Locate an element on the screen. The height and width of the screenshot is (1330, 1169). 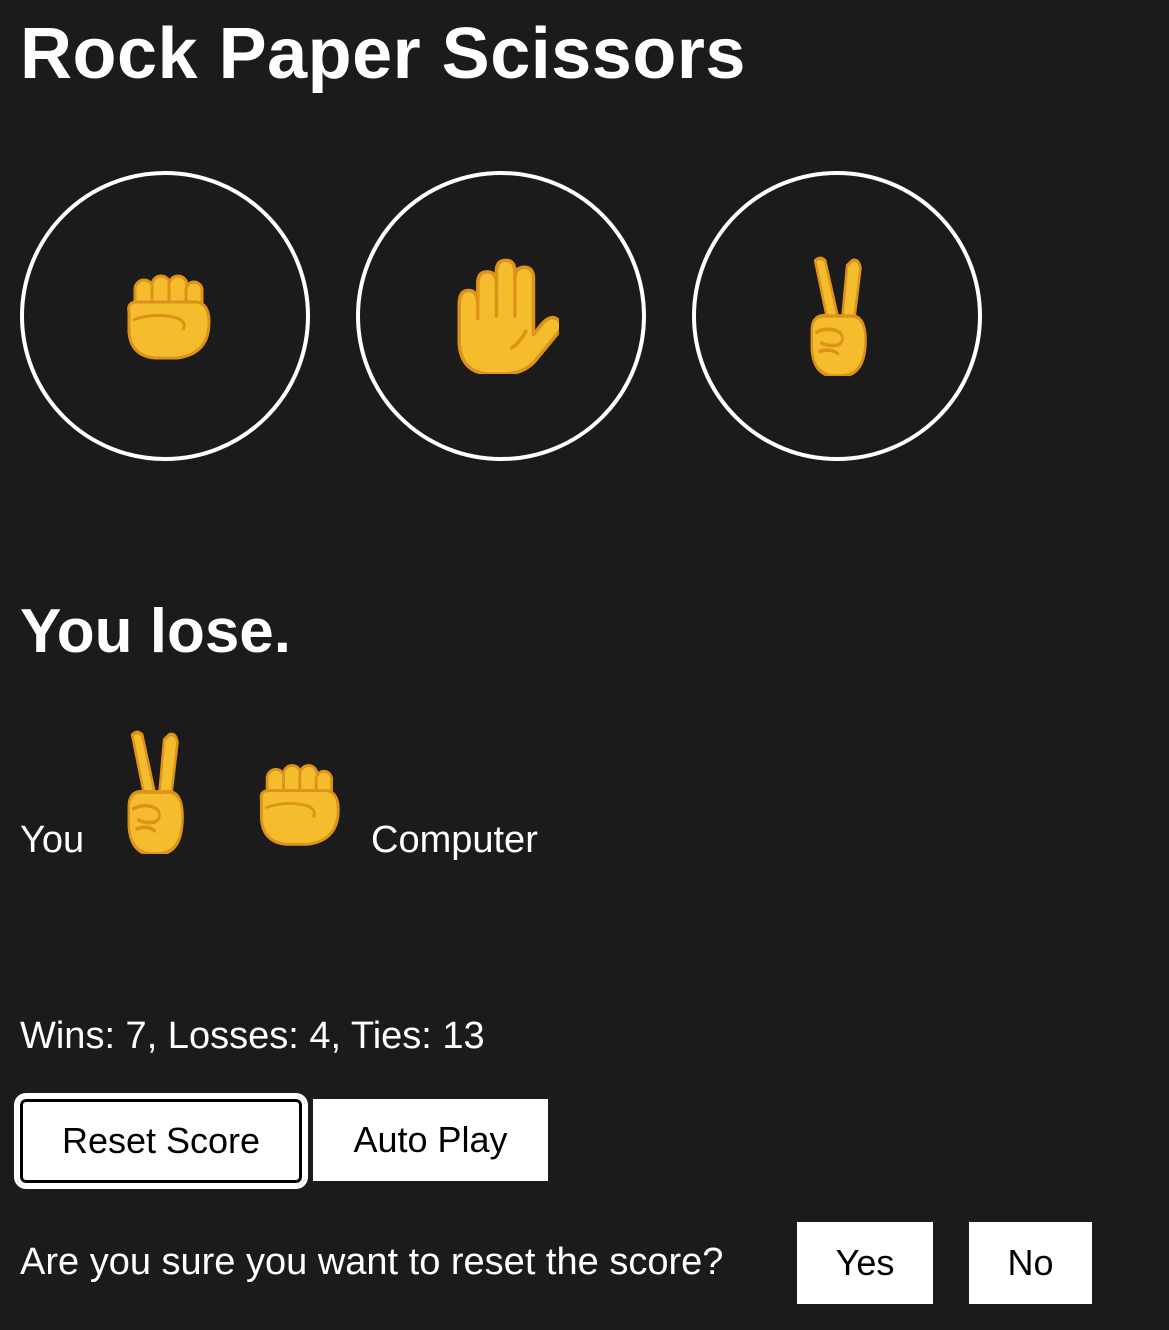
paper-move-button is located at coordinates (501, 316).